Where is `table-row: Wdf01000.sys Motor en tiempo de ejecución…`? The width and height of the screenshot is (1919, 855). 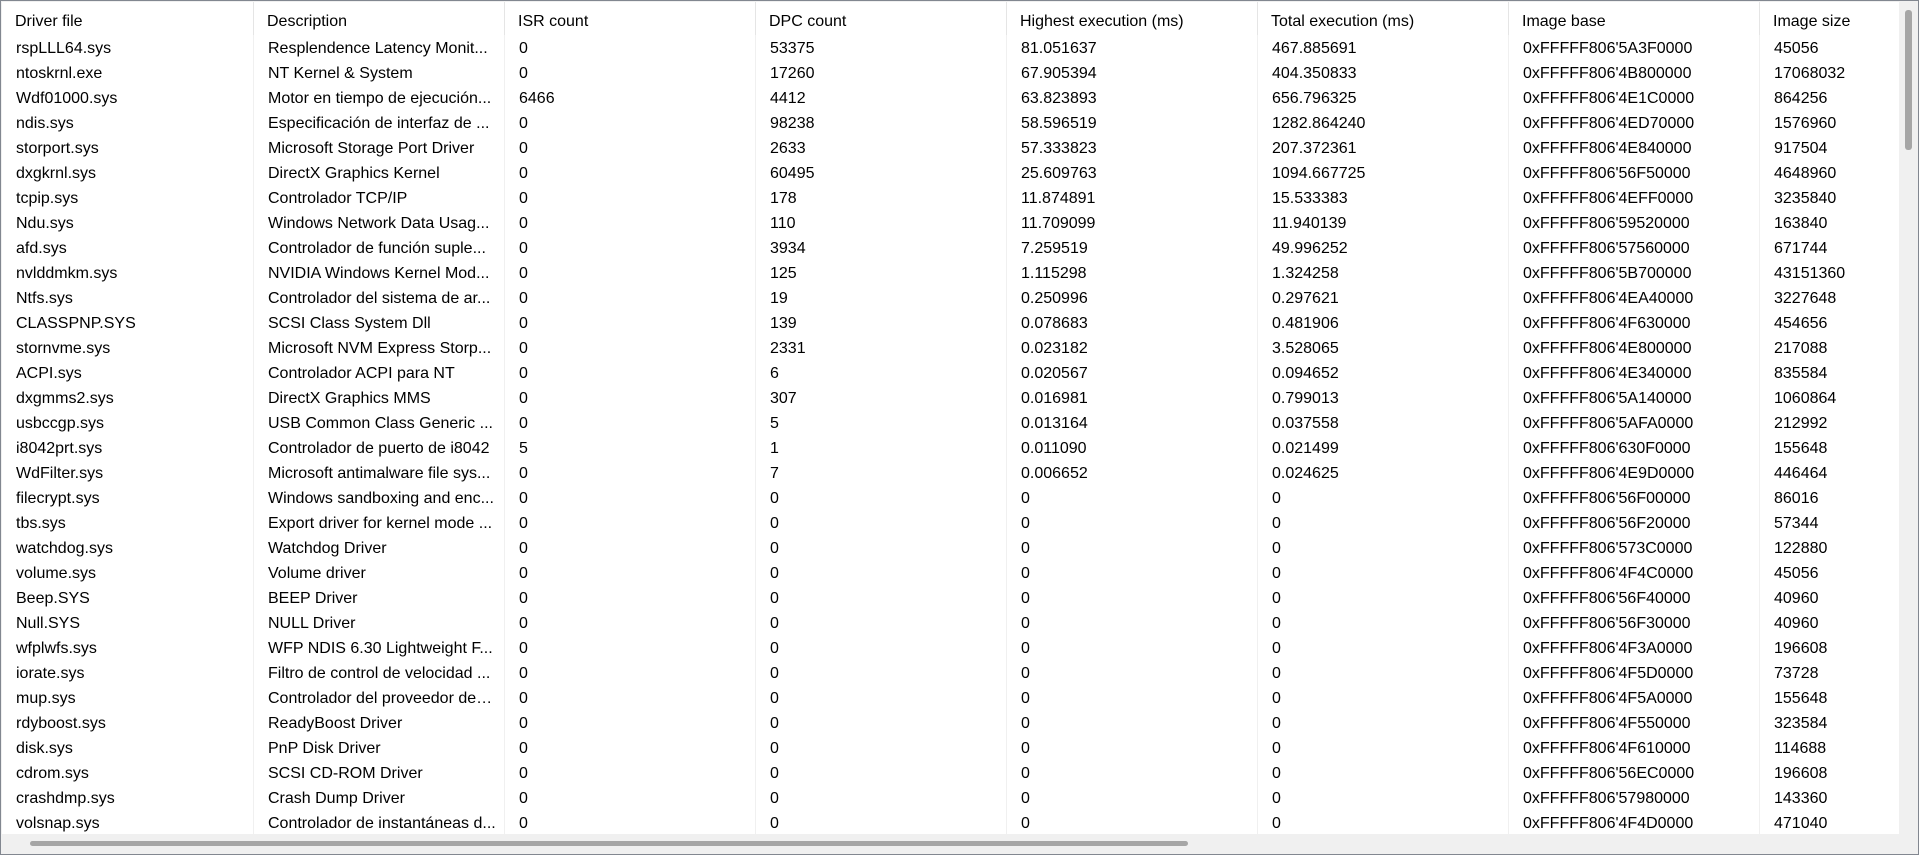 table-row: Wdf01000.sys Motor en tiempo de ejecución… is located at coordinates (950, 97).